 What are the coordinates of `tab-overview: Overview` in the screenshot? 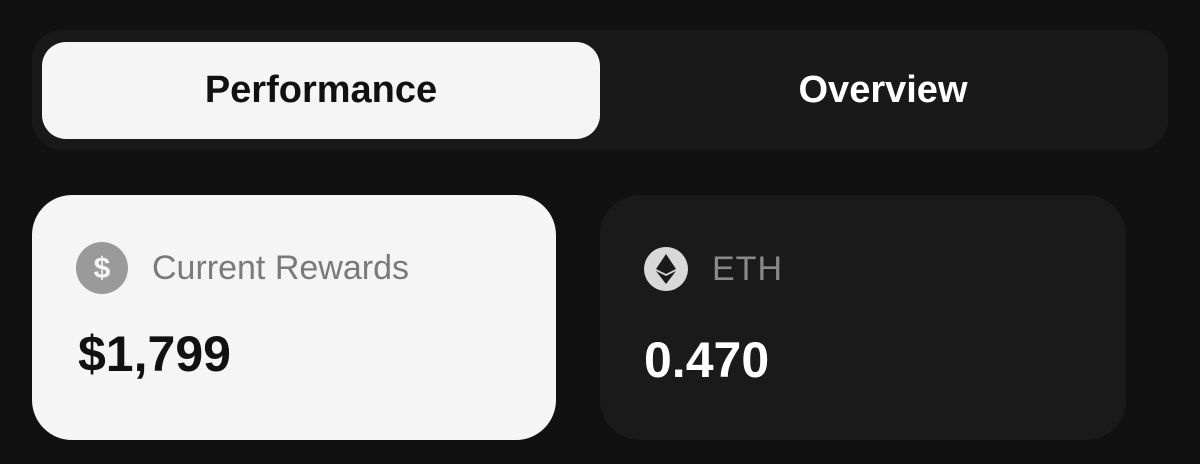 It's located at (883, 90).